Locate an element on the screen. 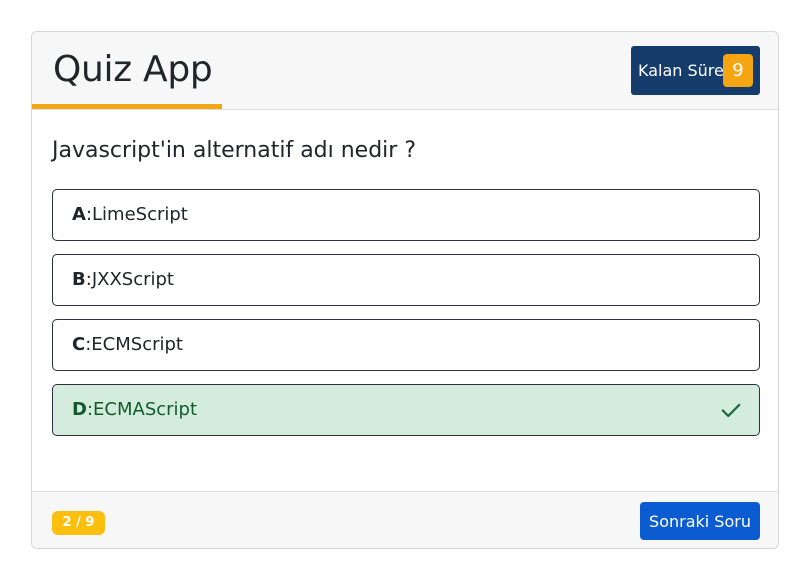 The height and width of the screenshot is (583, 811). question-text: Javascript'in alternatif adı nedir ? is located at coordinates (234, 150).